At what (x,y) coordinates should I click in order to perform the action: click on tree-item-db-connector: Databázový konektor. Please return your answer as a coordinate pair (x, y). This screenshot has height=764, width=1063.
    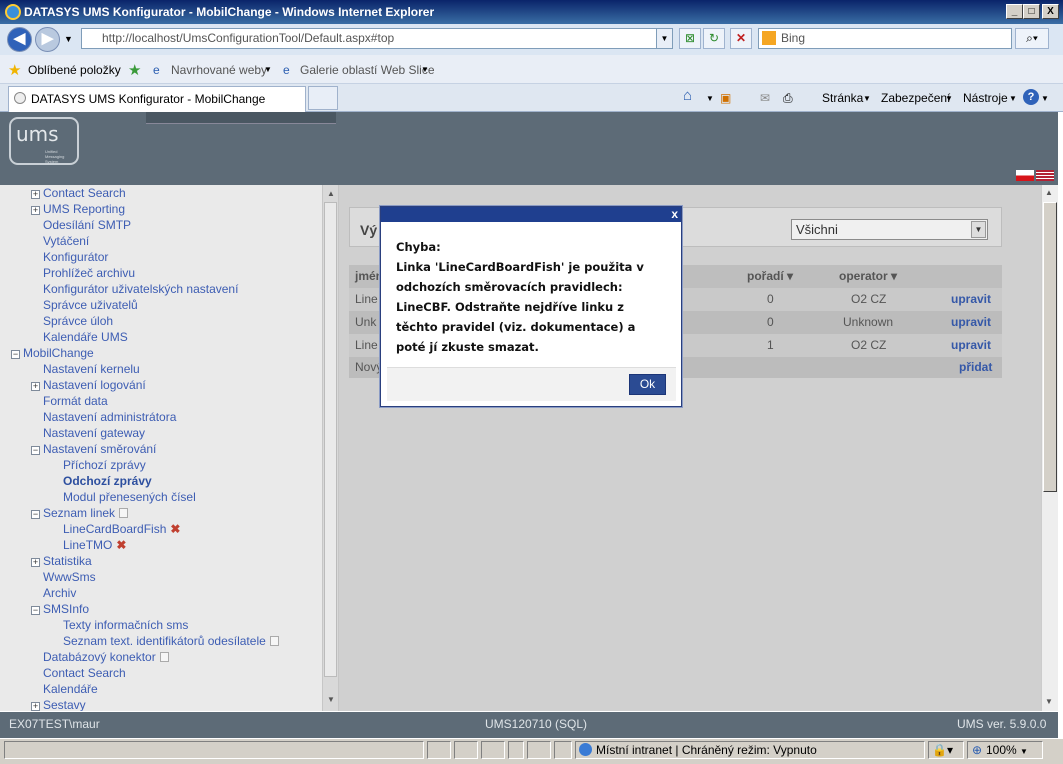
    Looking at the image, I should click on (106, 657).